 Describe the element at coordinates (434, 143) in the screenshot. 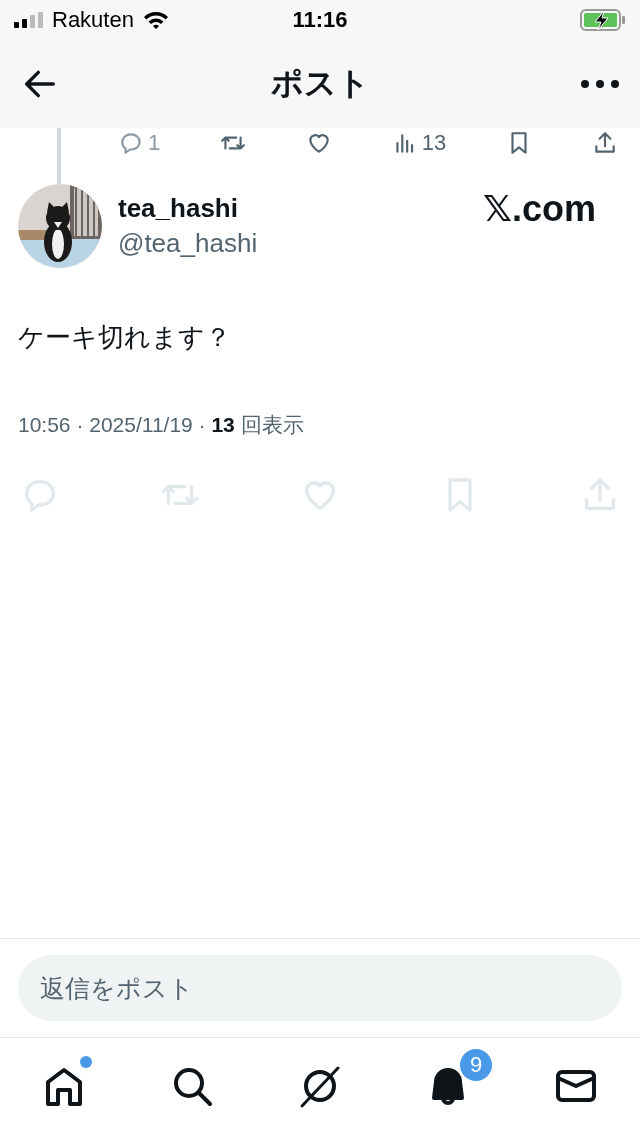

I see `action-count: 13` at that location.